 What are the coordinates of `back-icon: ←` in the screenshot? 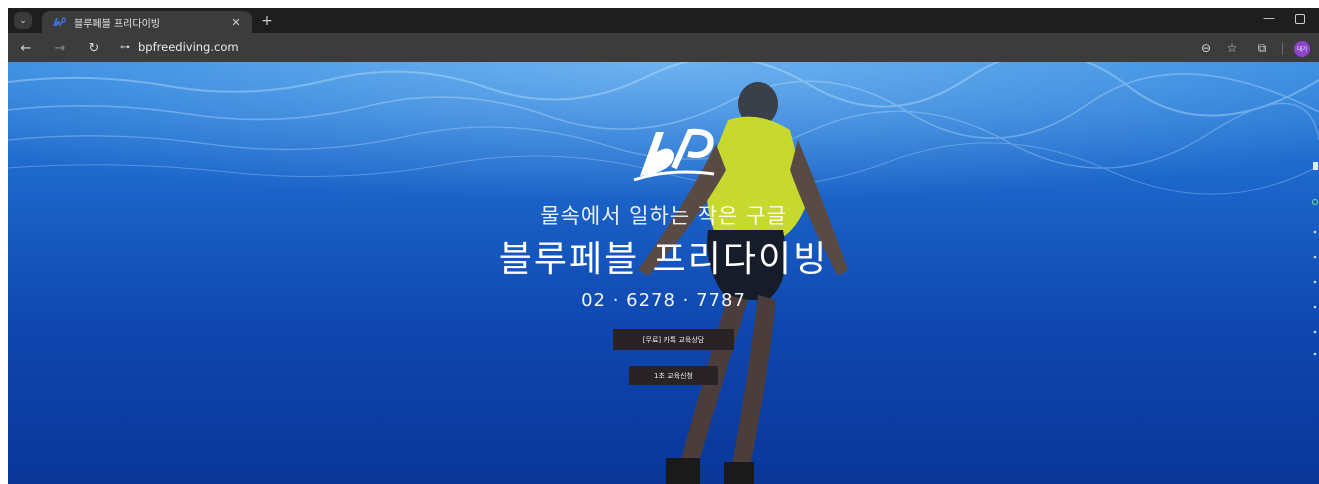 It's located at (26, 48).